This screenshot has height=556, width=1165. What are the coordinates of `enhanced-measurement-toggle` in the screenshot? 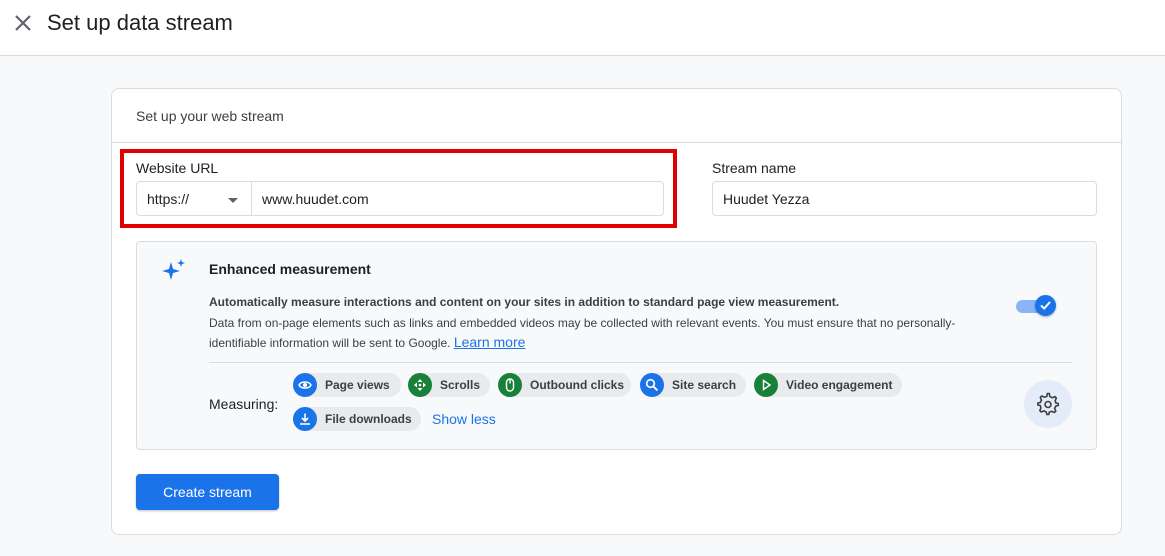 It's located at (1035, 306).